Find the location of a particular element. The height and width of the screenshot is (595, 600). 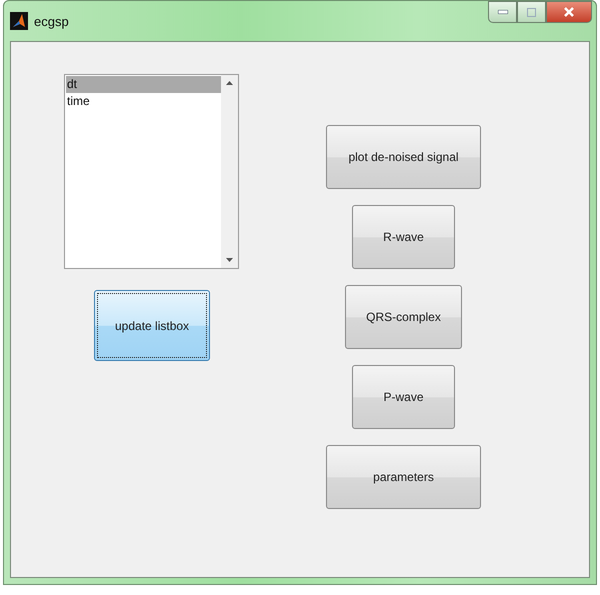

app-icon is located at coordinates (19, 21).